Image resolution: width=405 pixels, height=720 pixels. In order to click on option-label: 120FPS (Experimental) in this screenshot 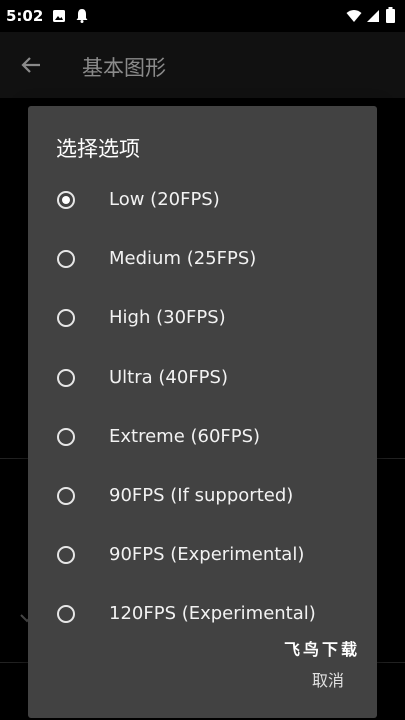, I will do `click(212, 614)`.